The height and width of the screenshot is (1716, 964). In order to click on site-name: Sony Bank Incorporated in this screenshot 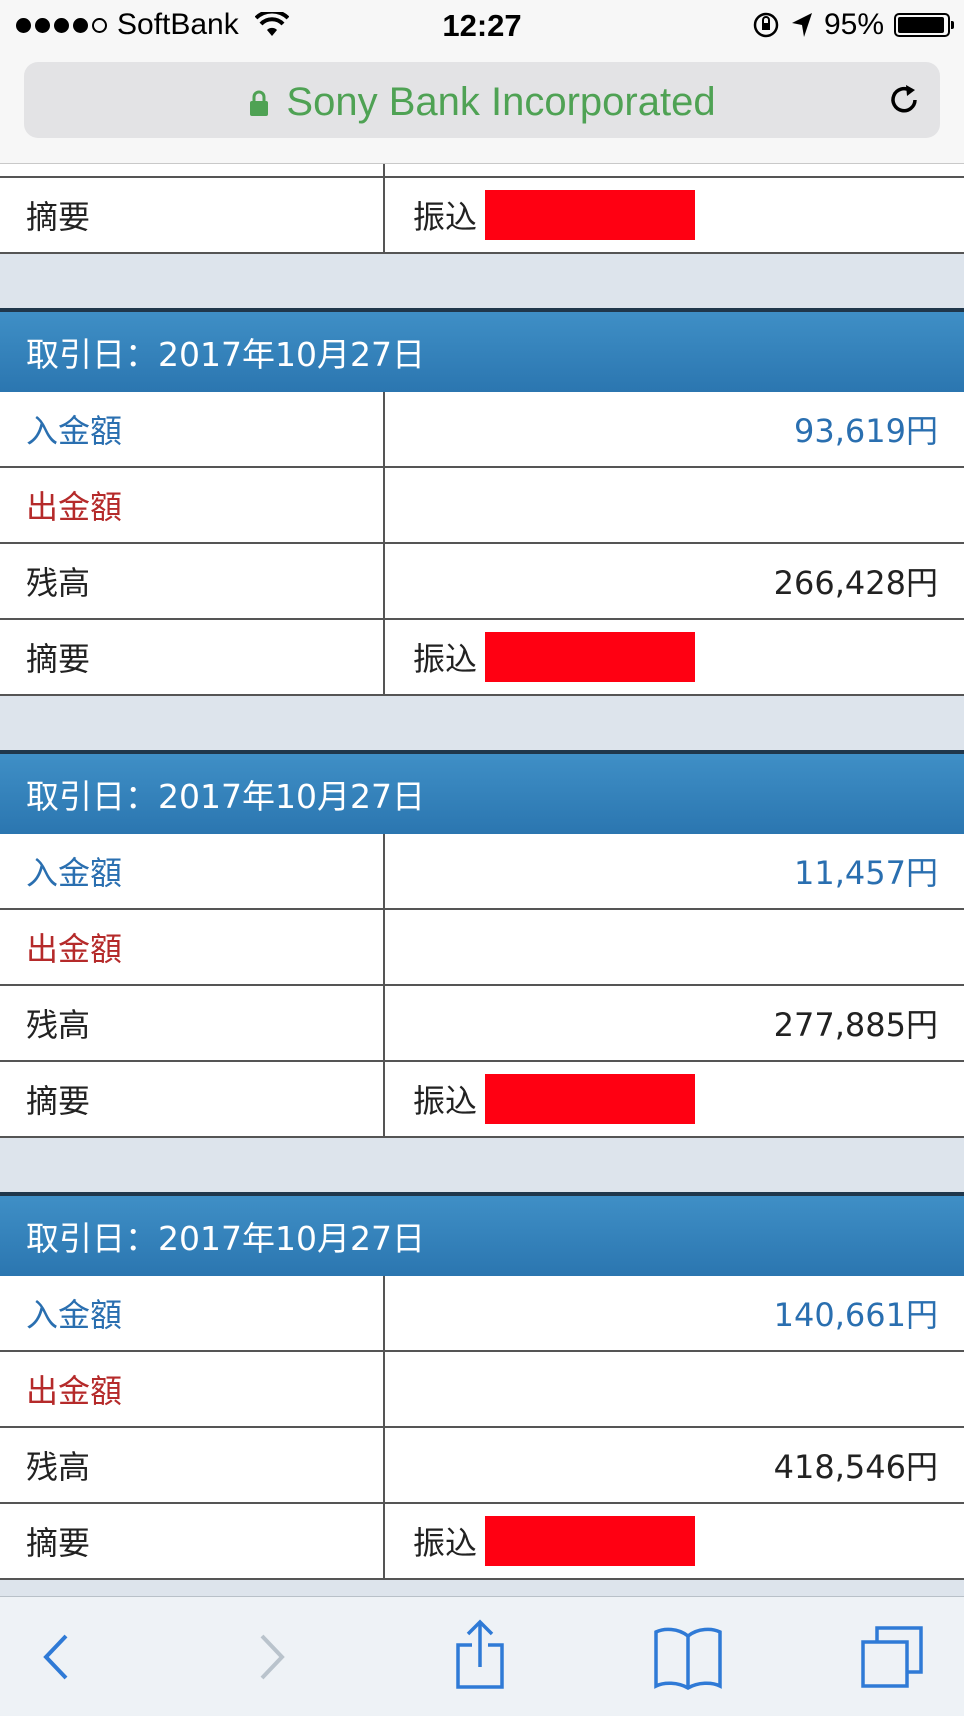, I will do `click(501, 102)`.